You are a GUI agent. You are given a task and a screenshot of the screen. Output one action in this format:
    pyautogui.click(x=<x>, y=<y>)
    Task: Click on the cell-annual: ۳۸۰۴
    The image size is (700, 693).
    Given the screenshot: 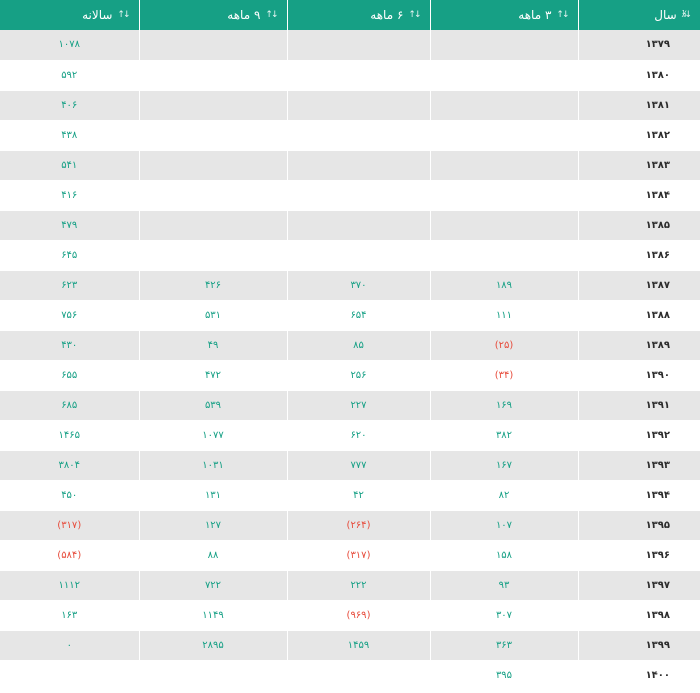 What is the action you would take?
    pyautogui.click(x=69, y=465)
    